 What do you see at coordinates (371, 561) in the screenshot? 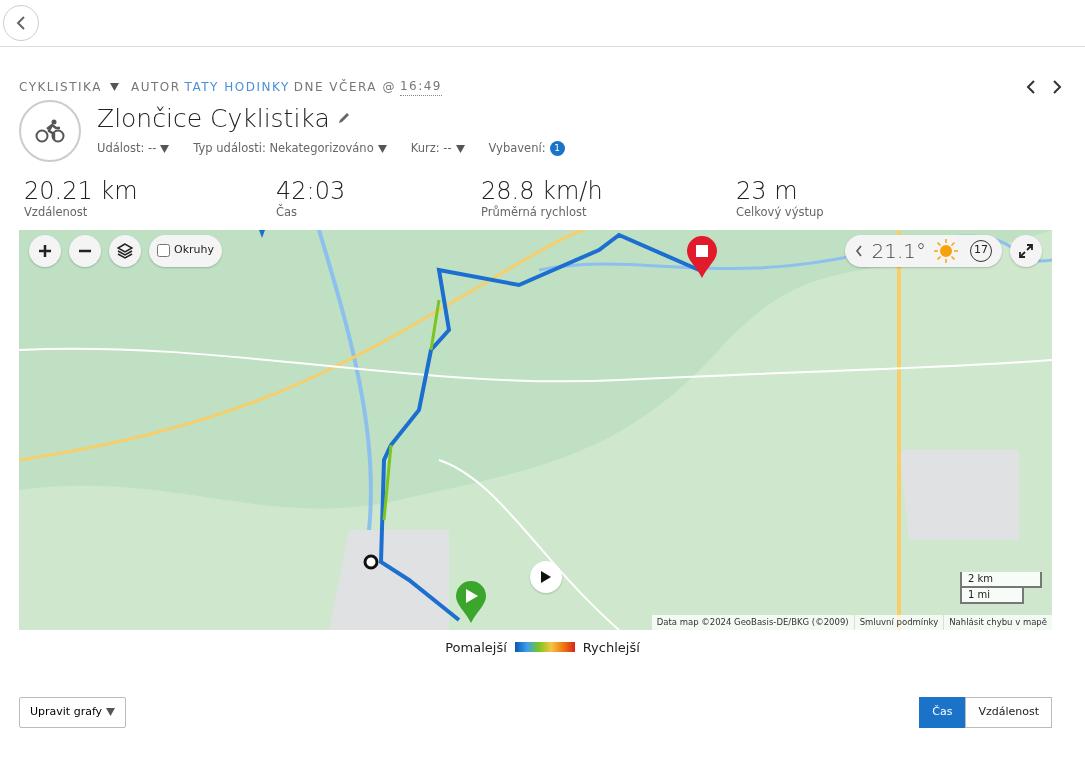
I see `lap-marker-icon` at bounding box center [371, 561].